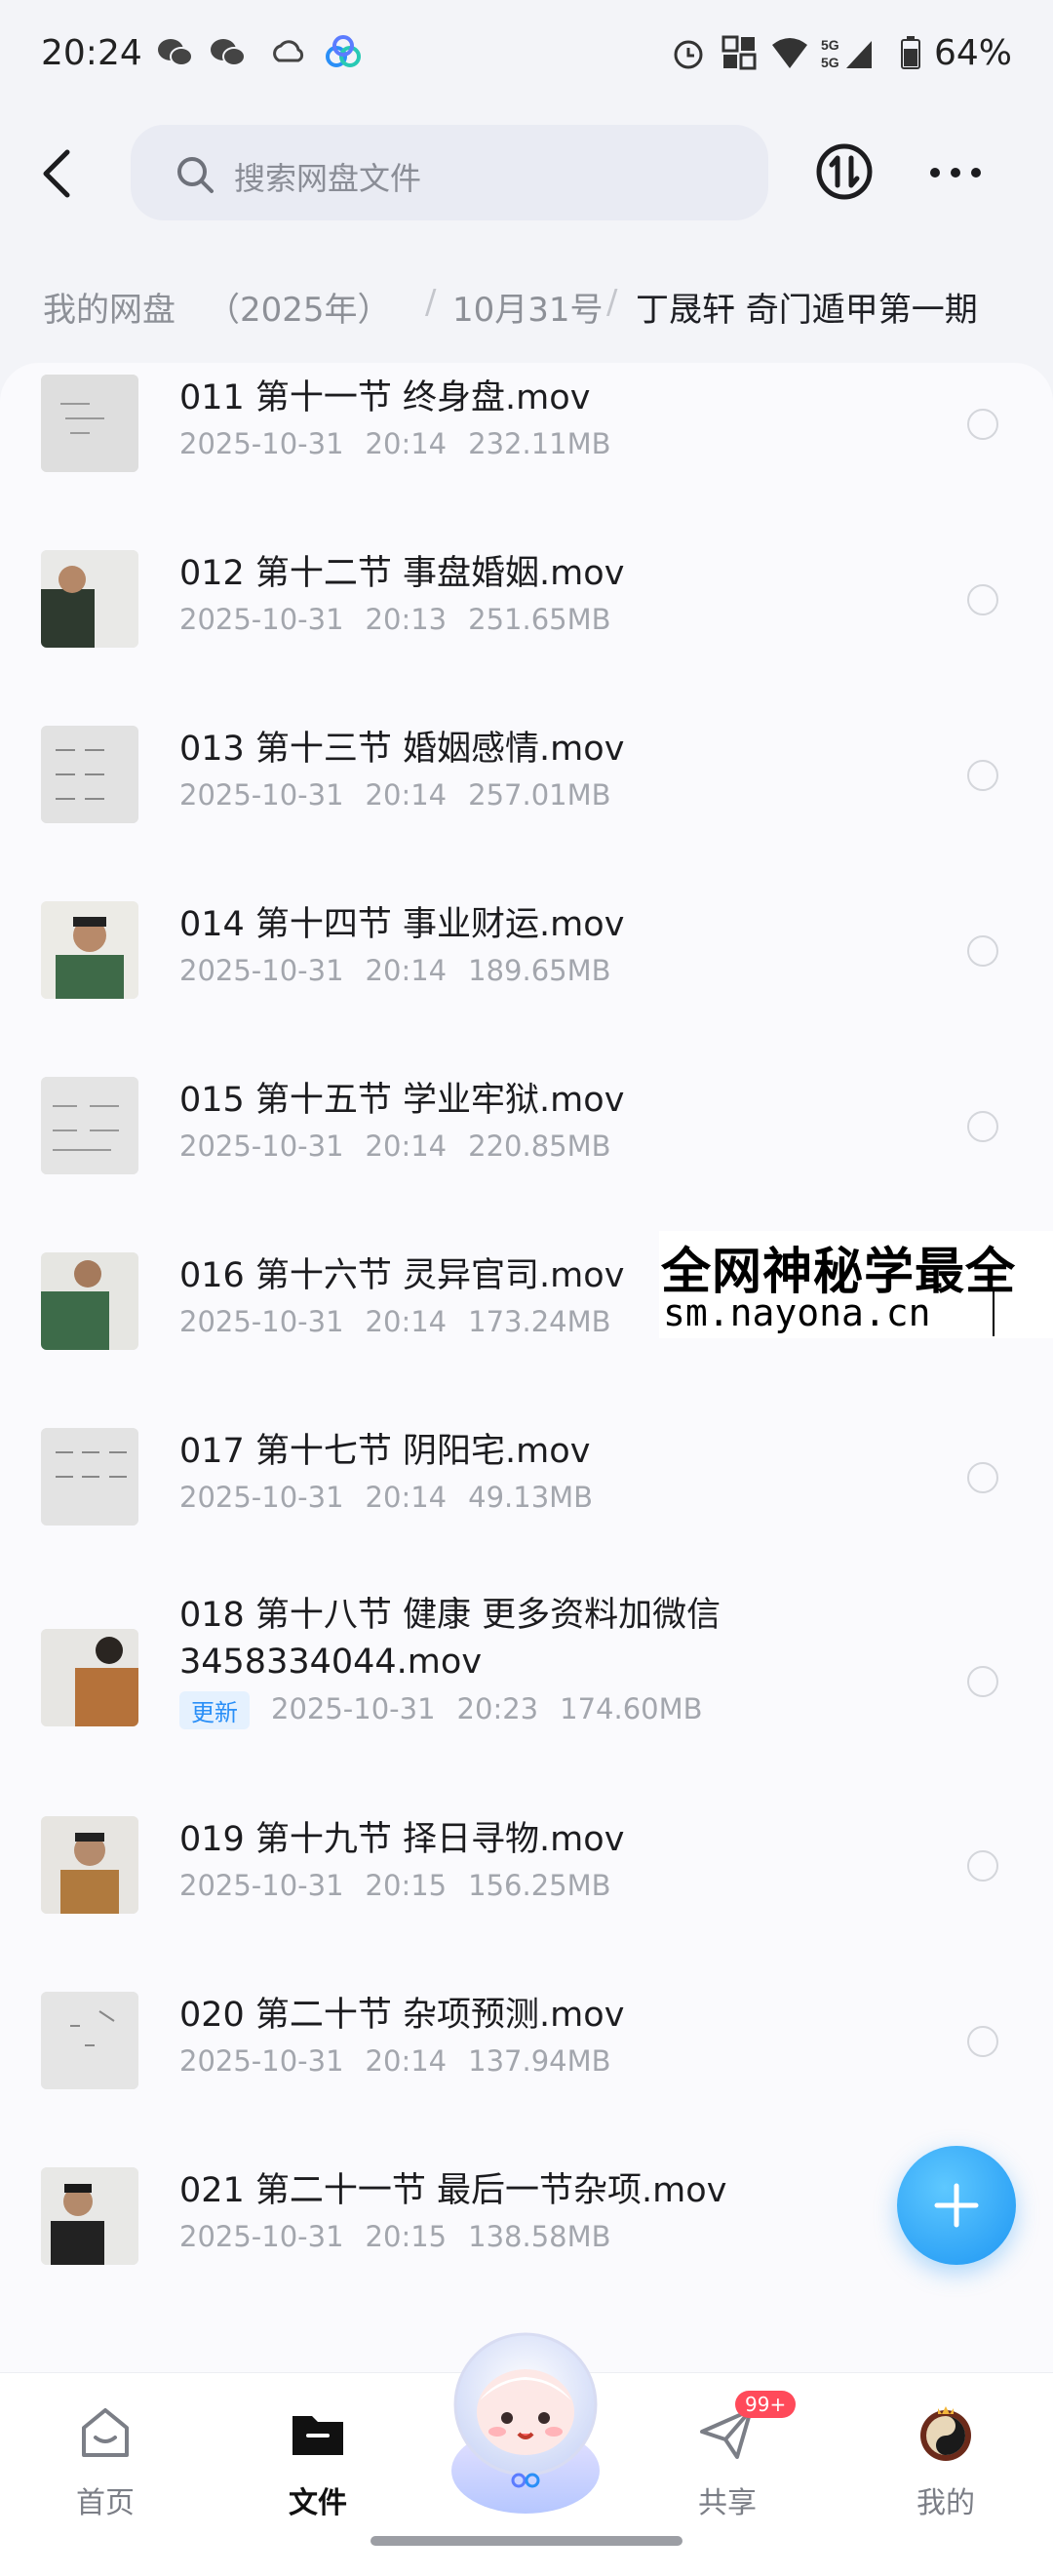  I want to click on back-button, so click(56, 173).